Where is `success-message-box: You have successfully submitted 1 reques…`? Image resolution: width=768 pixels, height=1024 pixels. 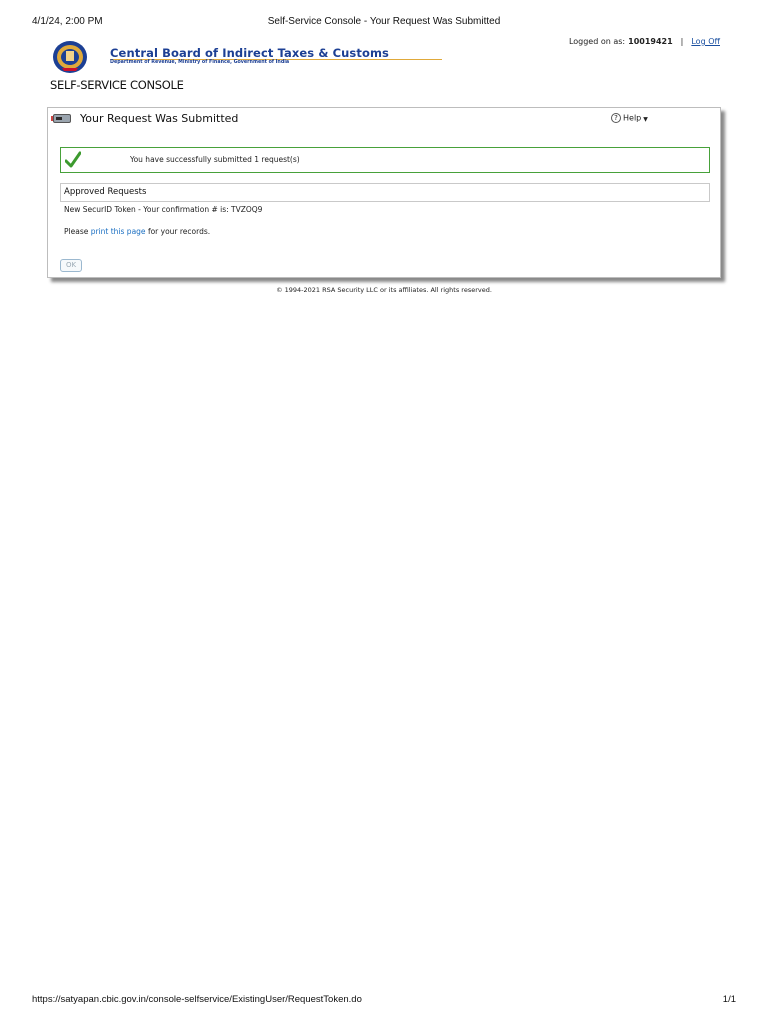 success-message-box: You have successfully submitted 1 reques… is located at coordinates (385, 160).